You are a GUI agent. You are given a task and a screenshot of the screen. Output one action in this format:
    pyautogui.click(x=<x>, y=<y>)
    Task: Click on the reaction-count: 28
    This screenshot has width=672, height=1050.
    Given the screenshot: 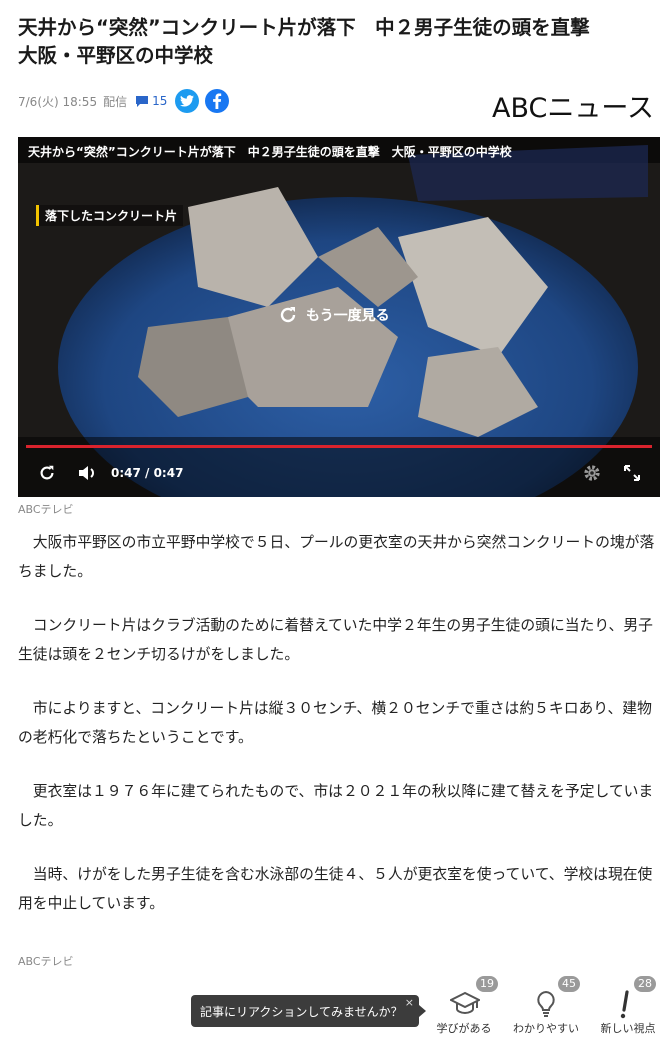 What is the action you would take?
    pyautogui.click(x=645, y=984)
    